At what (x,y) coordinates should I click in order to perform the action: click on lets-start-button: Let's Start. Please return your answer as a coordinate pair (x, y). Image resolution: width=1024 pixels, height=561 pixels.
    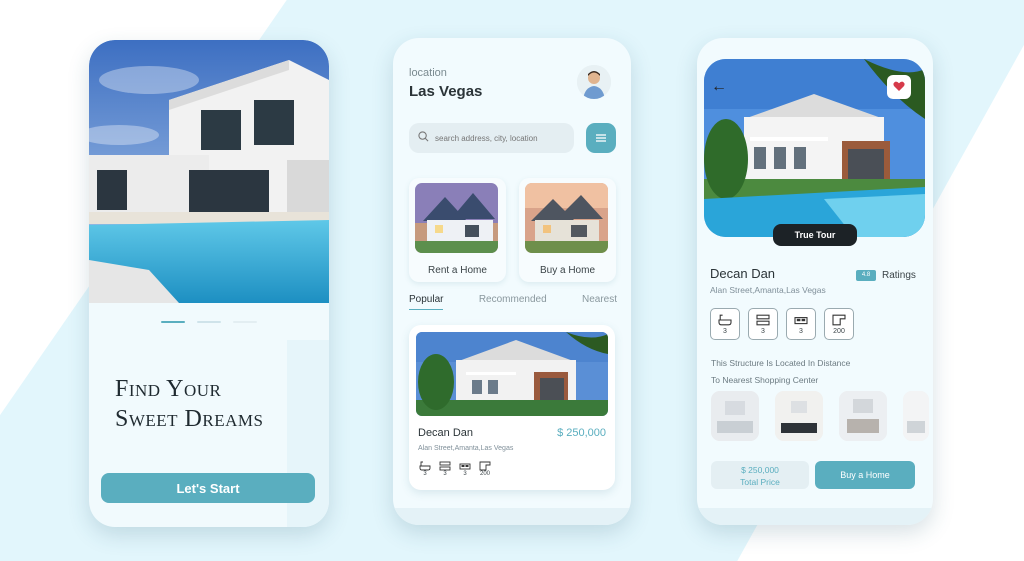
    Looking at the image, I should click on (208, 488).